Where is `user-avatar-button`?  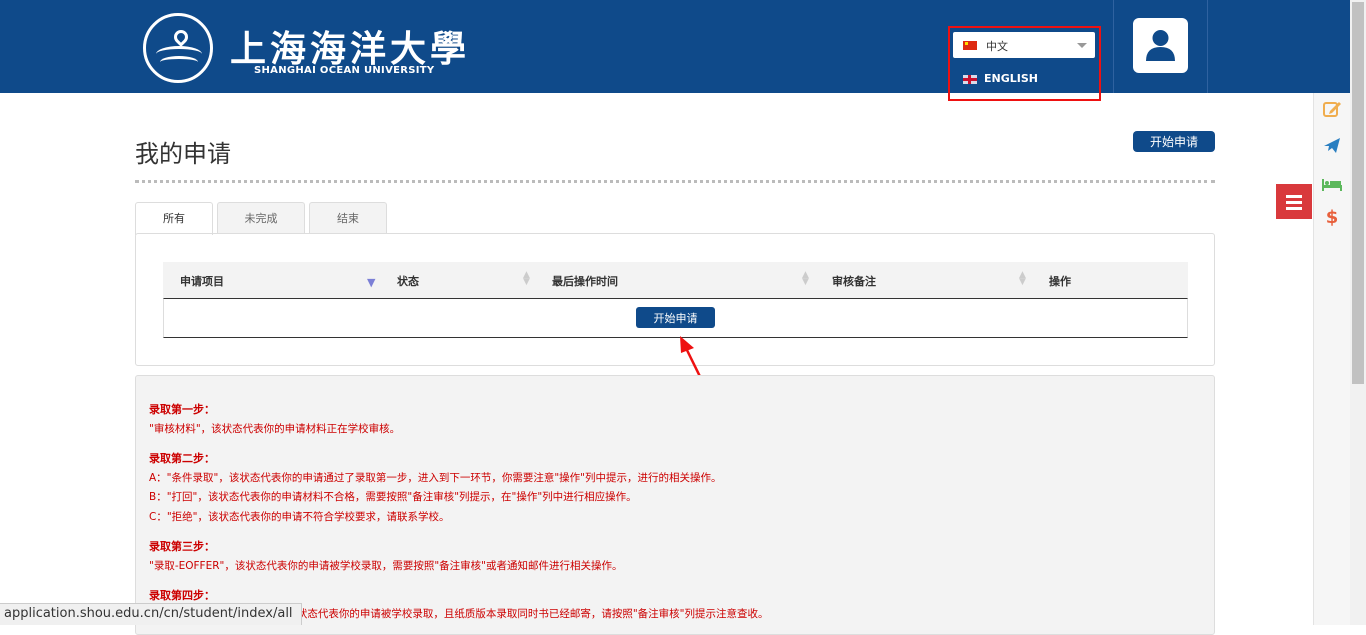
user-avatar-button is located at coordinates (1160, 45).